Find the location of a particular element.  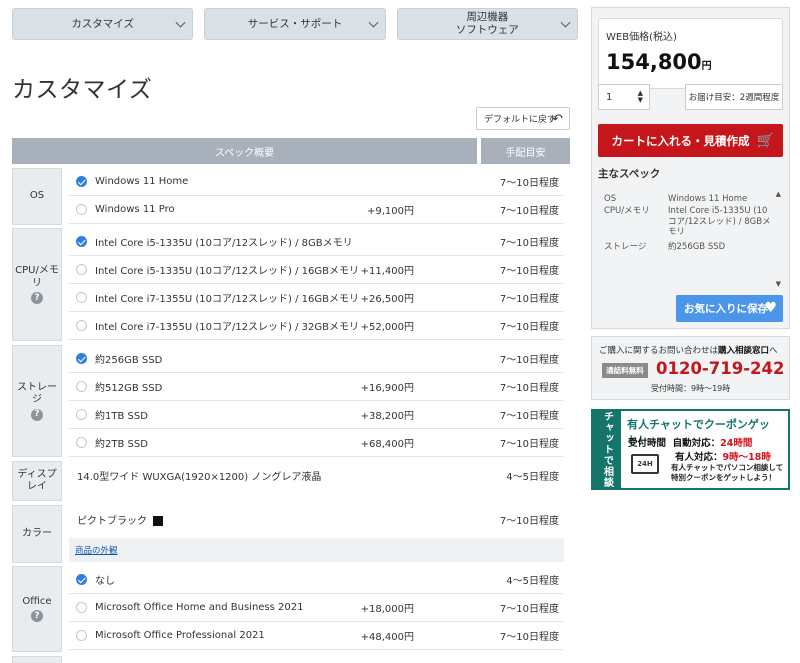

consult-link: 購入相談窓口 is located at coordinates (743, 351).